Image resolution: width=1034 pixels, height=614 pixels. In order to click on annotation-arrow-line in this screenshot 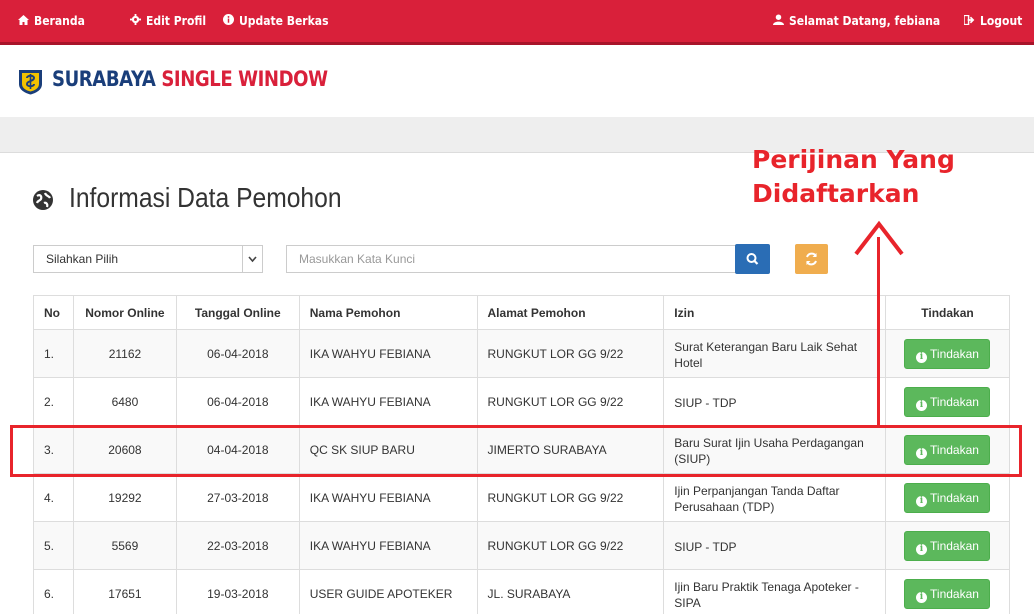, I will do `click(878, 332)`.